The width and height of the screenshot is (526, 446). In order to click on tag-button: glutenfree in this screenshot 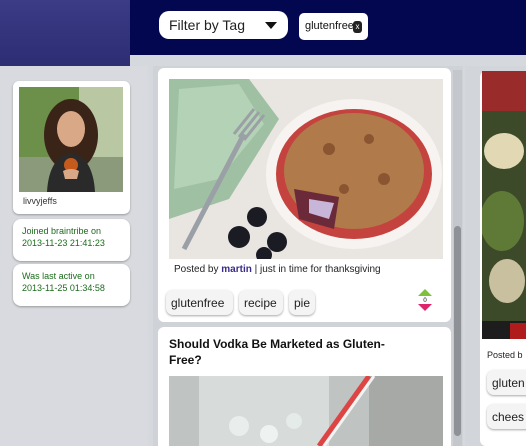, I will do `click(199, 302)`.